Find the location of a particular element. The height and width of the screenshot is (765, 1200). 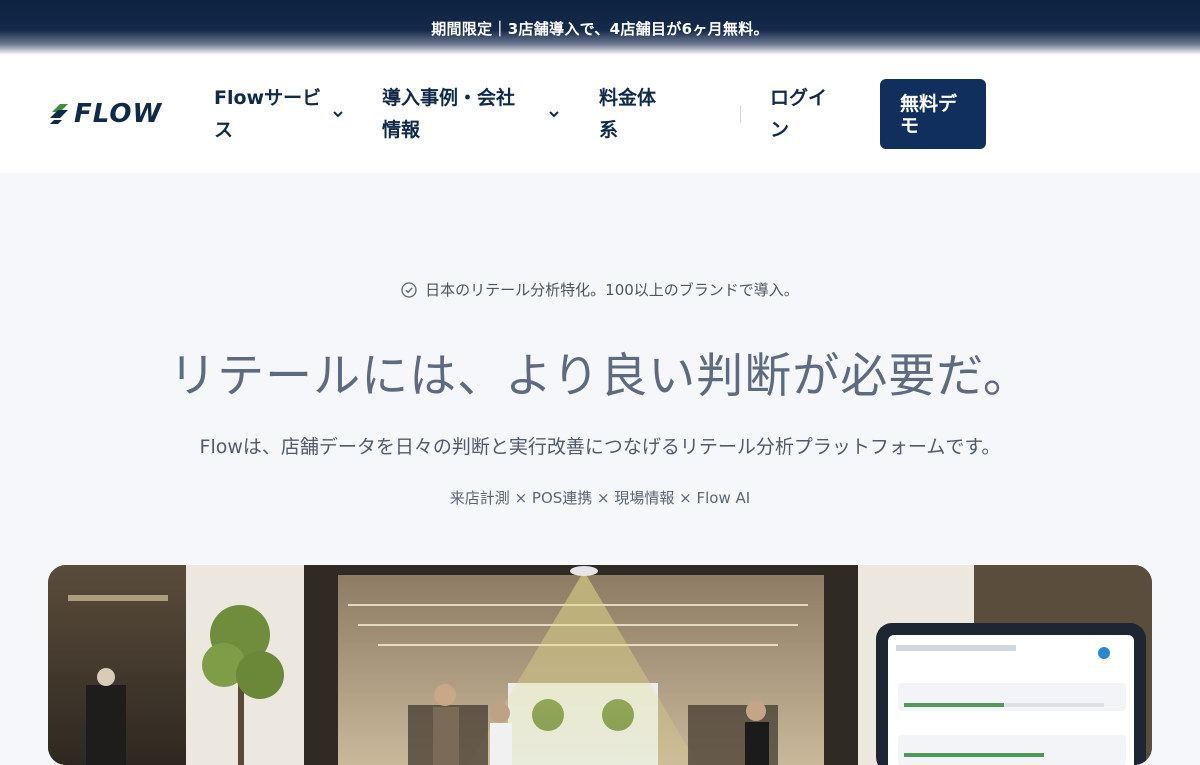

flow-logo-mark-icon is located at coordinates (59, 114).